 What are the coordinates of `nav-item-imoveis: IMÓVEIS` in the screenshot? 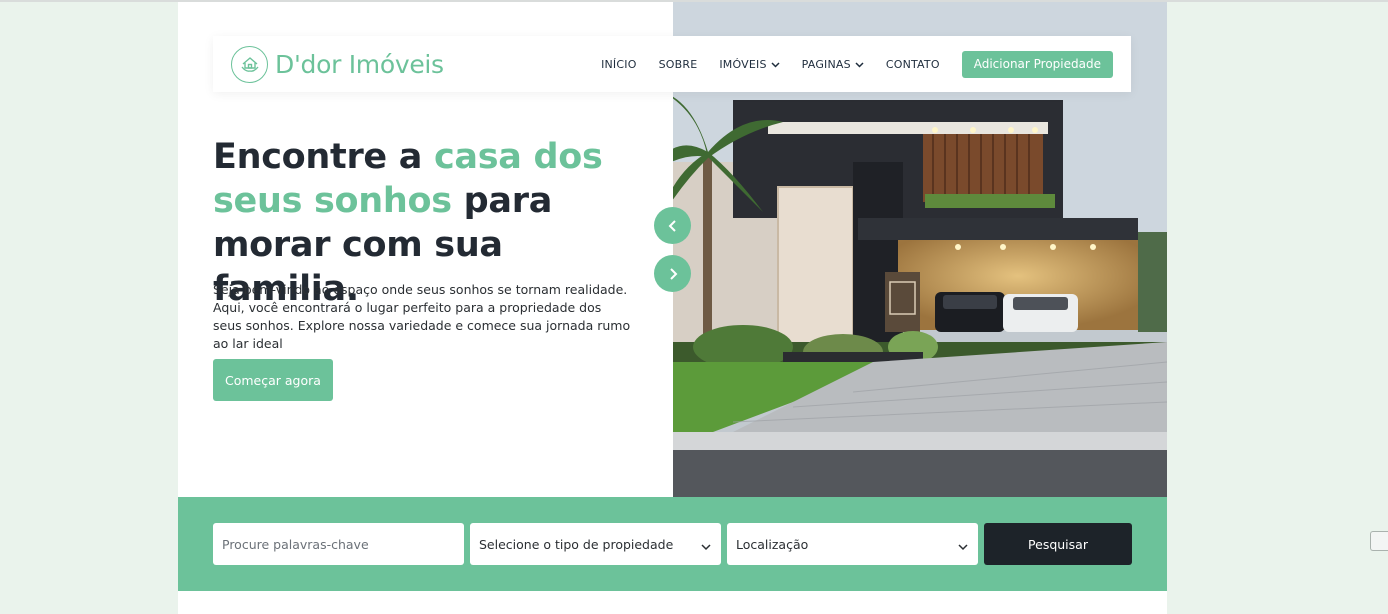 It's located at (749, 64).